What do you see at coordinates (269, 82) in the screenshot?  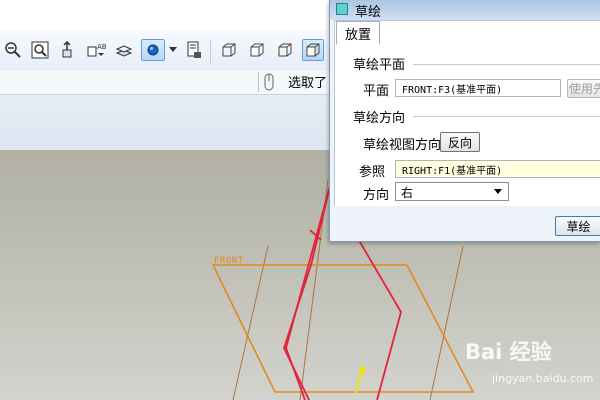 I see `mouse-icon` at bounding box center [269, 82].